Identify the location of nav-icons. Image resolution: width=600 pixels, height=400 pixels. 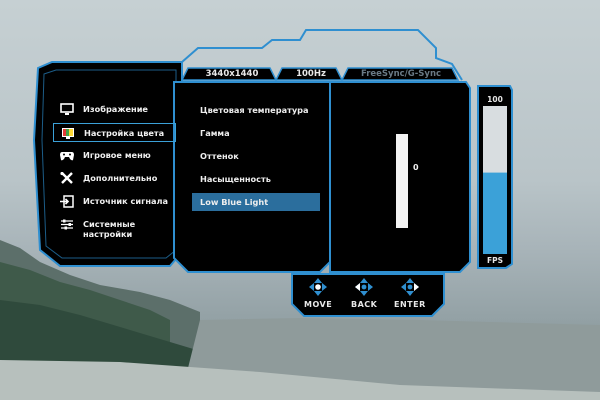
(364, 287).